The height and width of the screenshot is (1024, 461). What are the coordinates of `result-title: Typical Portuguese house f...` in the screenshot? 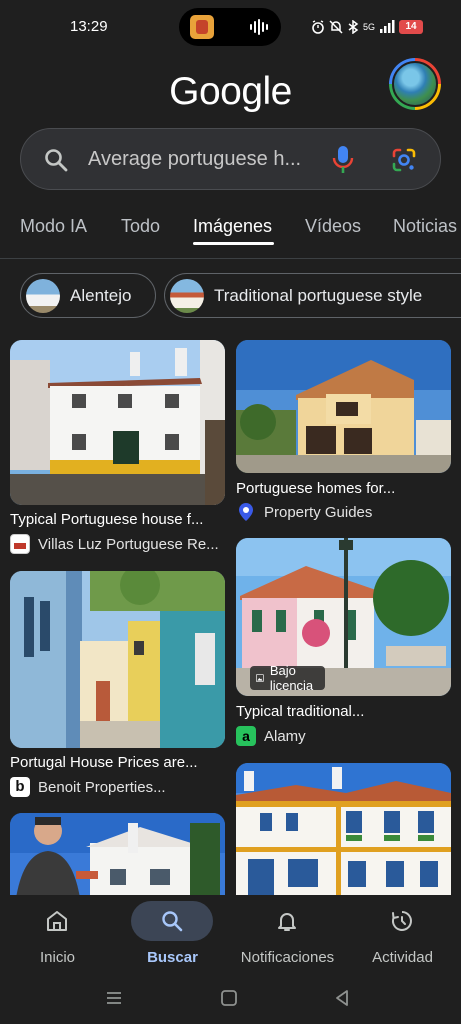 It's located at (106, 519).